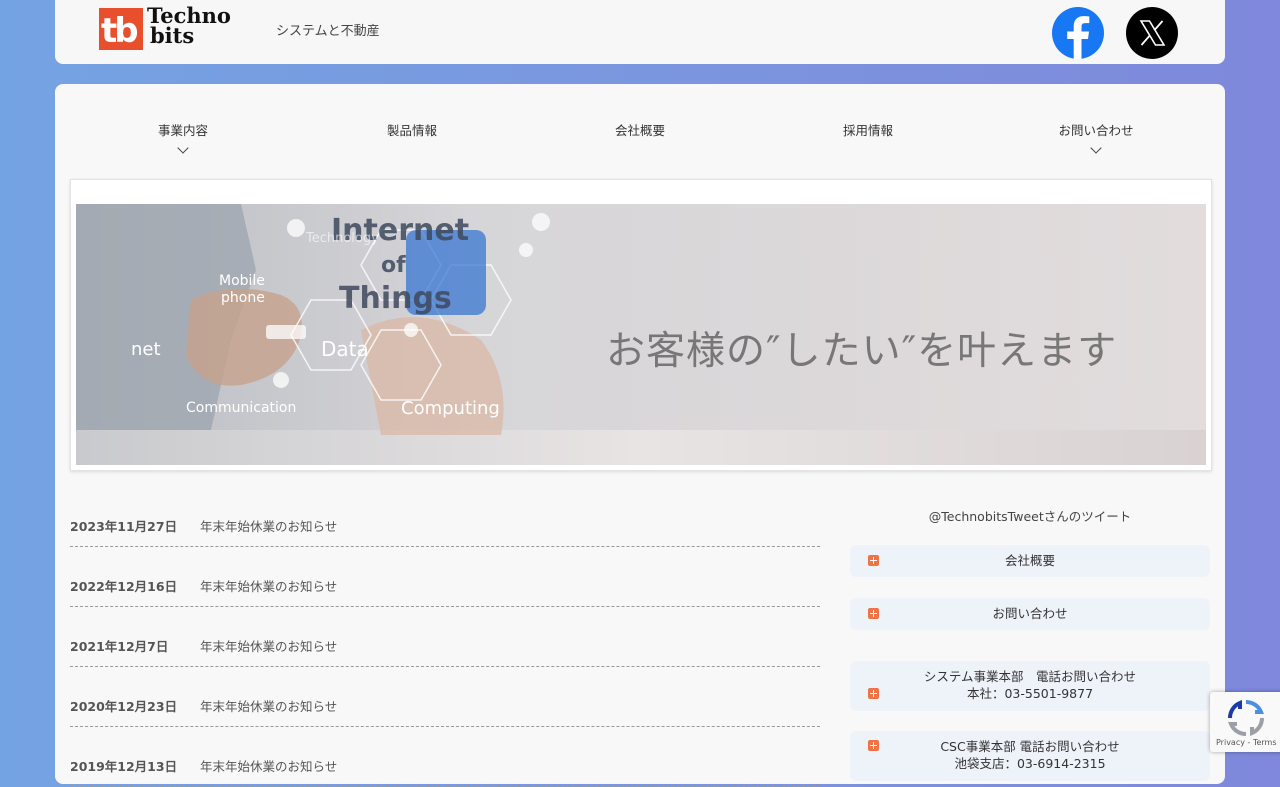 This screenshot has height=787, width=1280. What do you see at coordinates (1078, 37) in the screenshot?
I see `facebook-icon` at bounding box center [1078, 37].